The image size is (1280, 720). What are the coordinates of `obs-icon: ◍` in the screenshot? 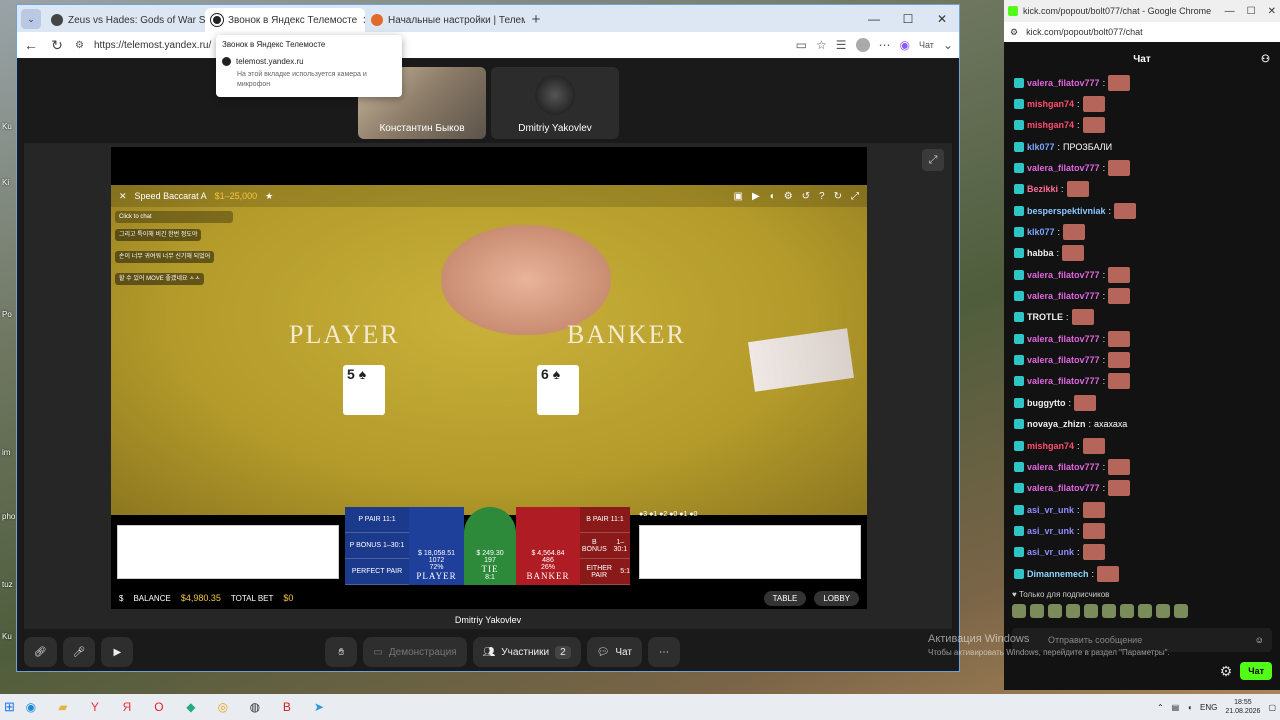 It's located at (255, 707).